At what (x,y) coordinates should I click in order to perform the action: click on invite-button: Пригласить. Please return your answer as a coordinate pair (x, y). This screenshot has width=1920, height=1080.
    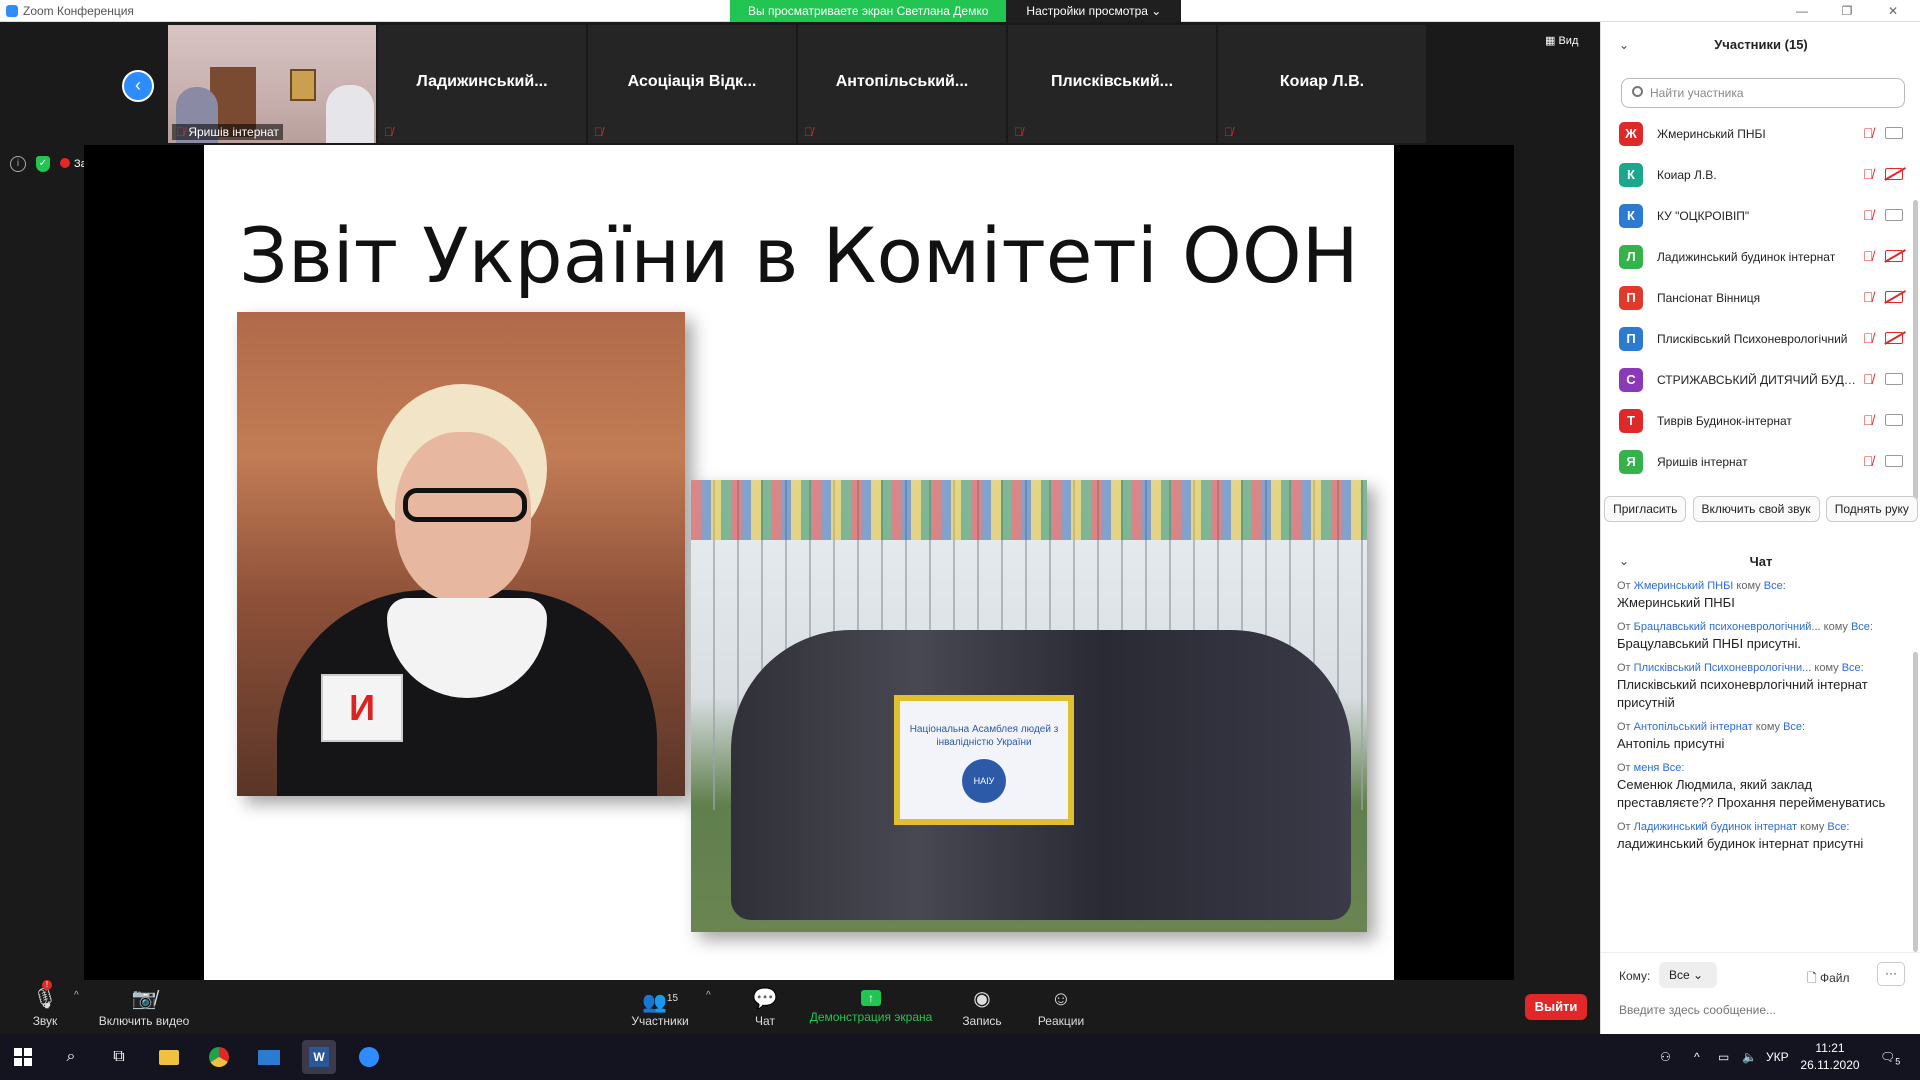
    Looking at the image, I should click on (1645, 509).